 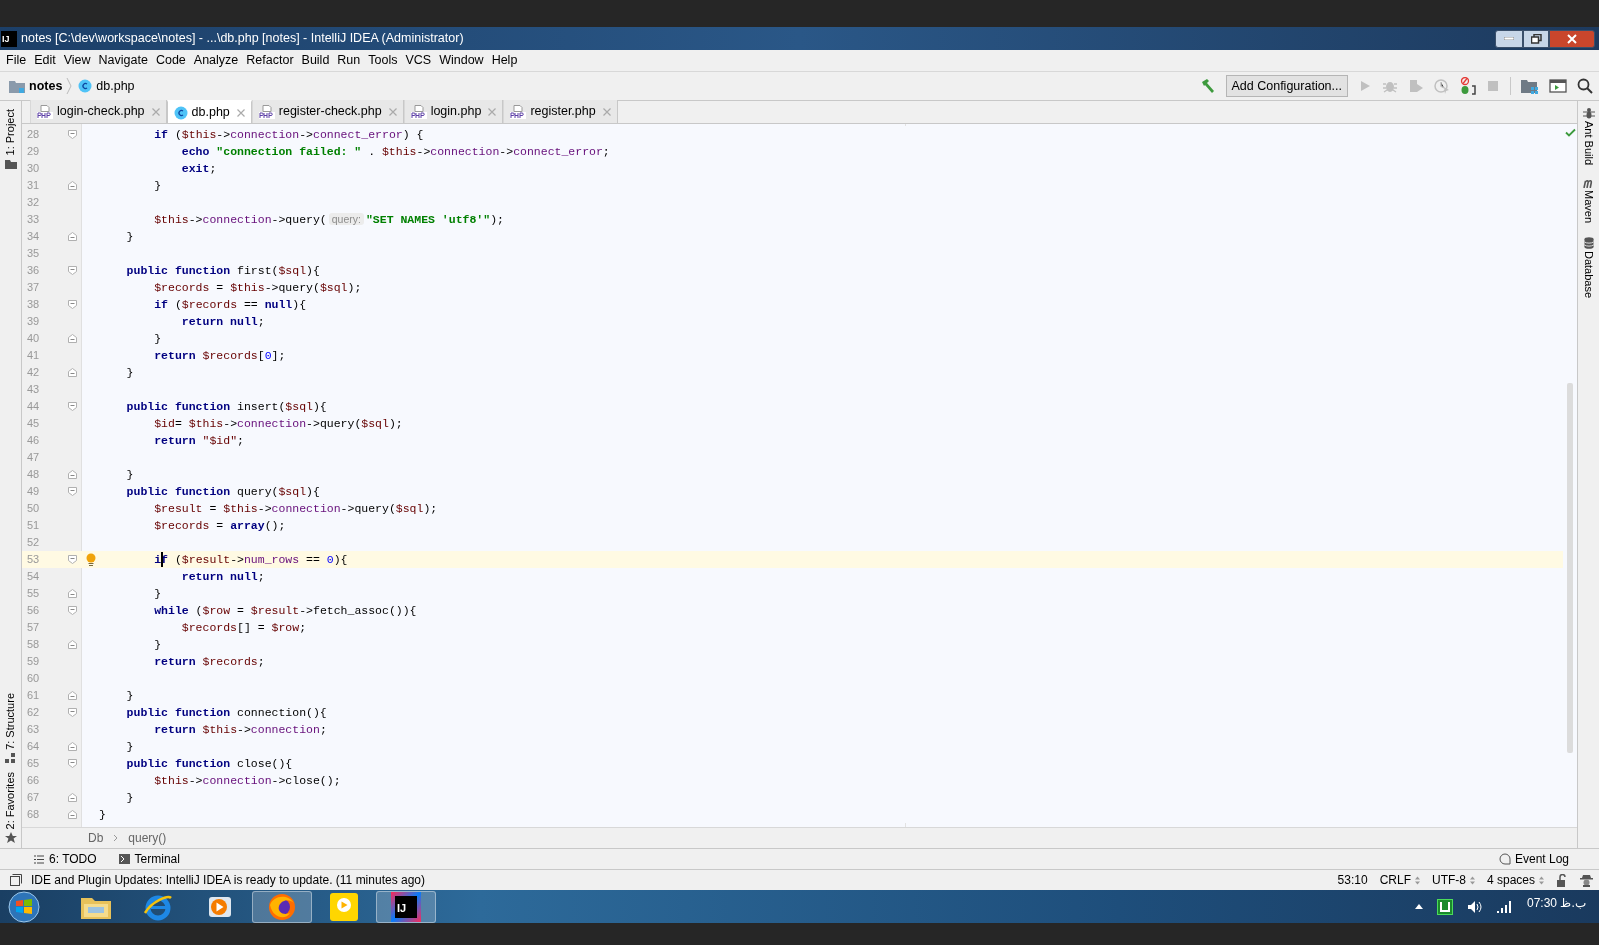 I want to click on minimize-icon, so click(x=1509, y=38).